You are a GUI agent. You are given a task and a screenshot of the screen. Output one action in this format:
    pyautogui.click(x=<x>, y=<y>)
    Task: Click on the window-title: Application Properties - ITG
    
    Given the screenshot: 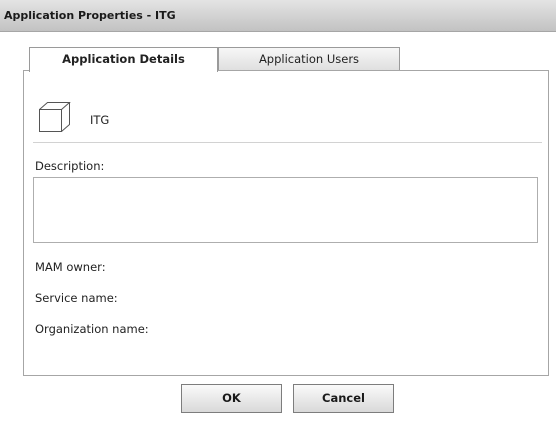 What is the action you would take?
    pyautogui.click(x=90, y=15)
    